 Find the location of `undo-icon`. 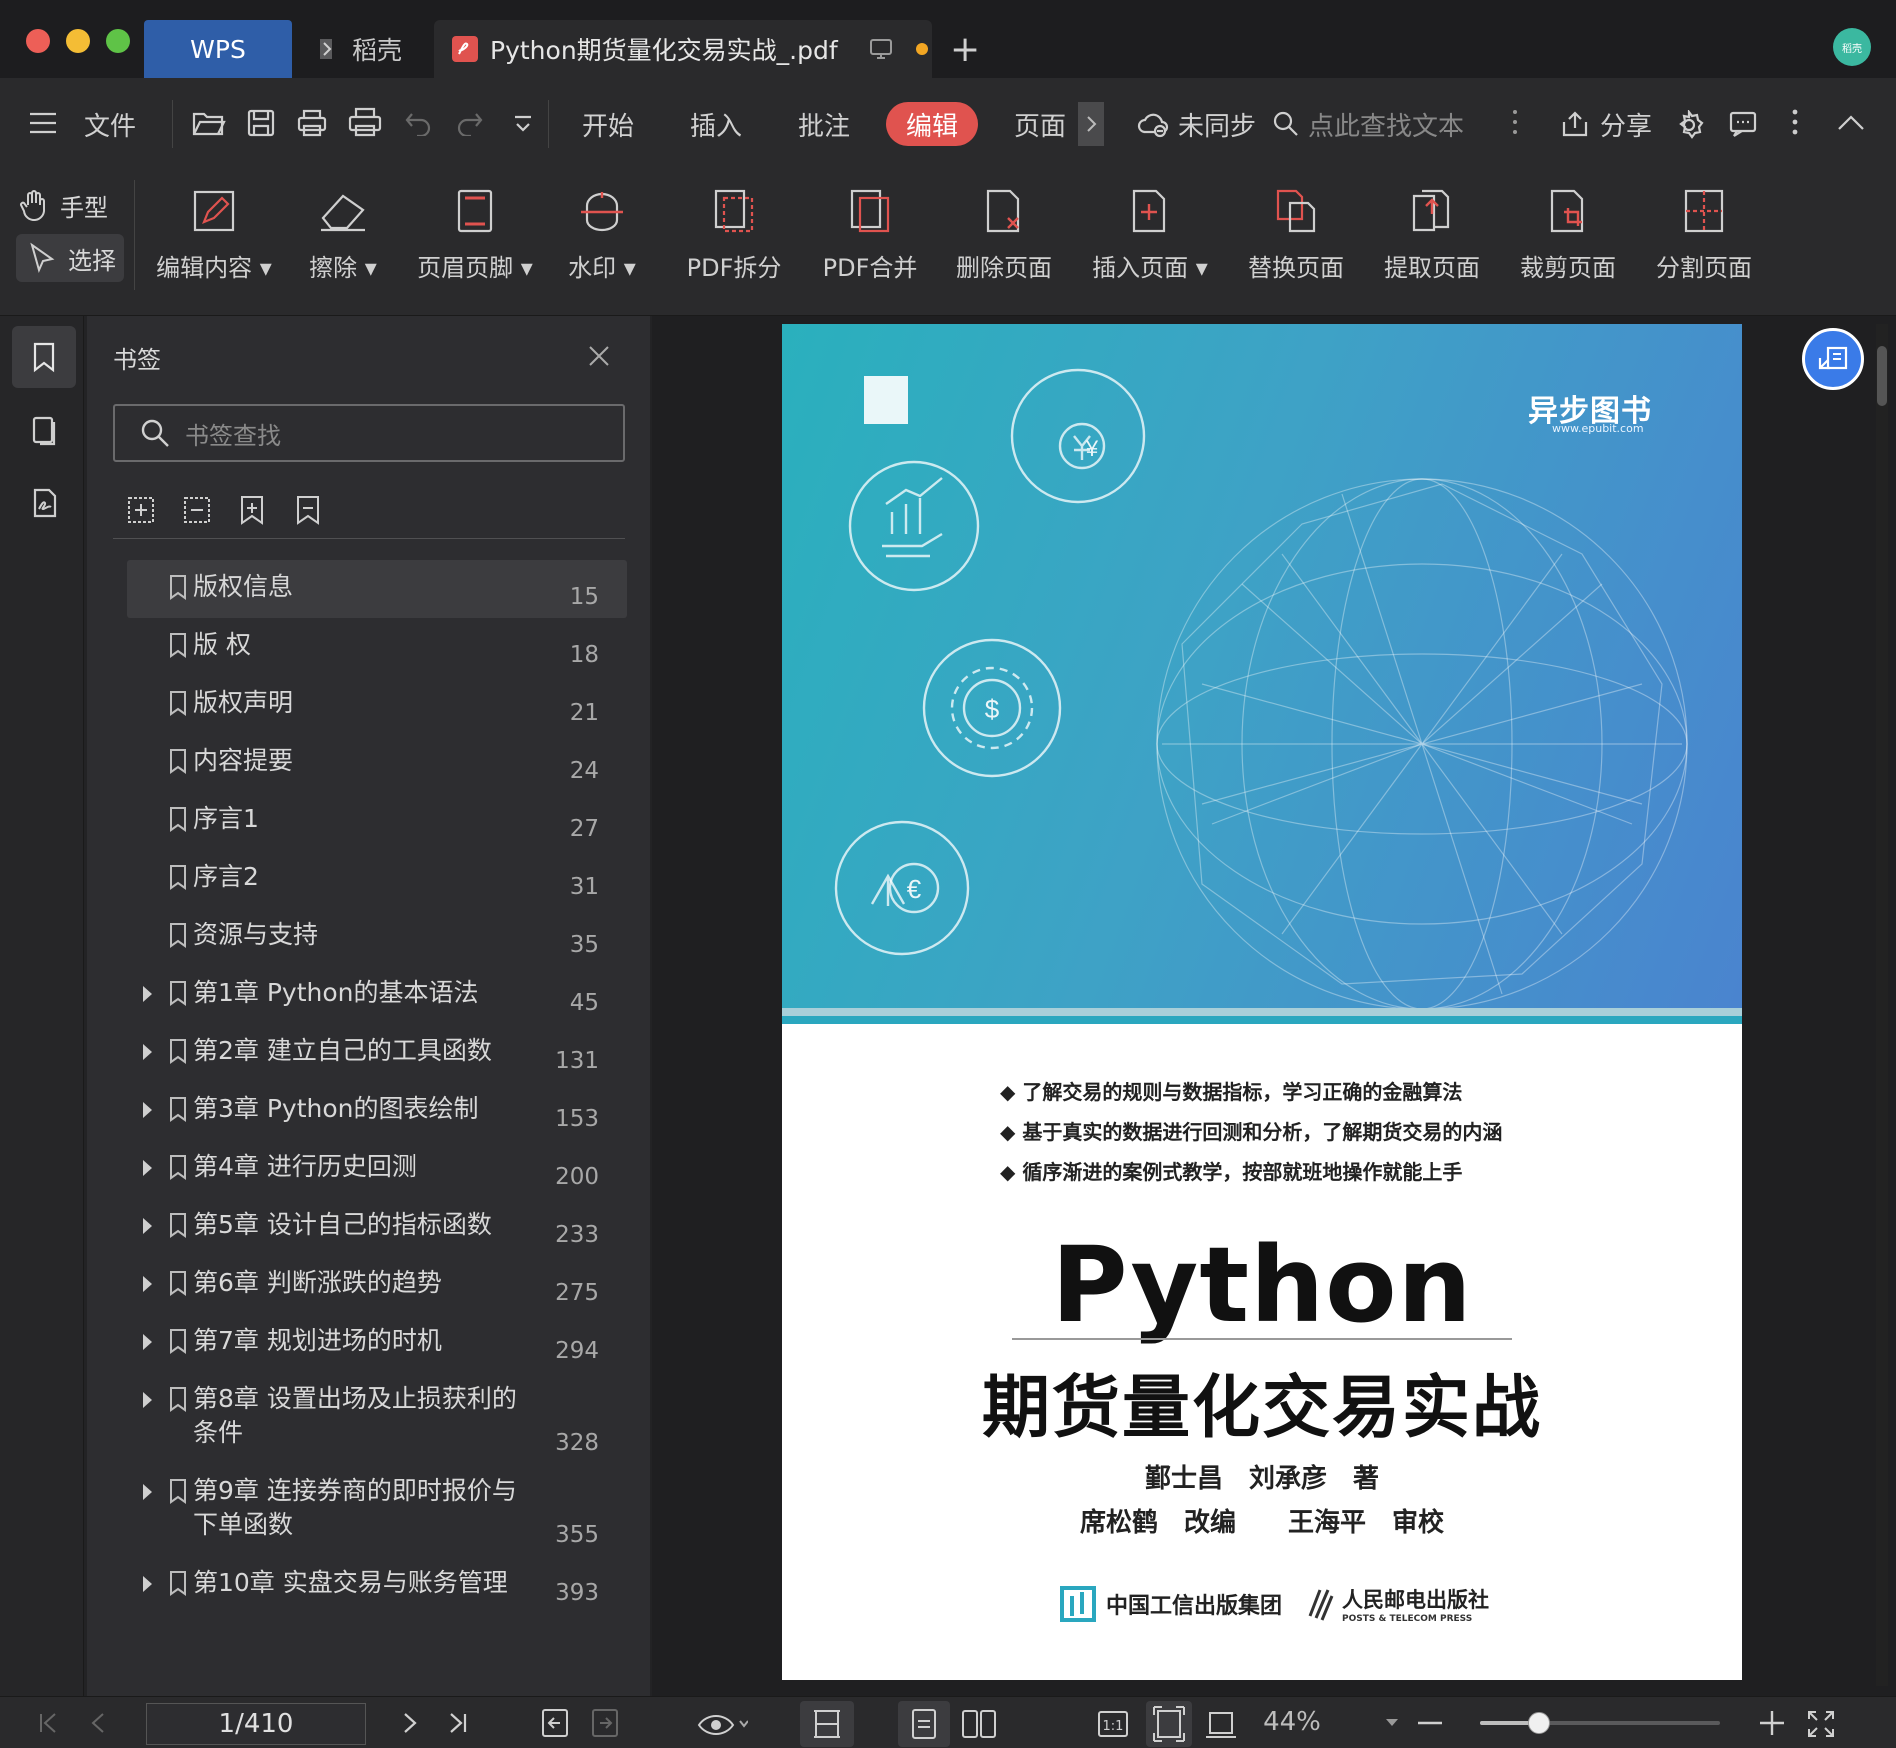

undo-icon is located at coordinates (418, 123).